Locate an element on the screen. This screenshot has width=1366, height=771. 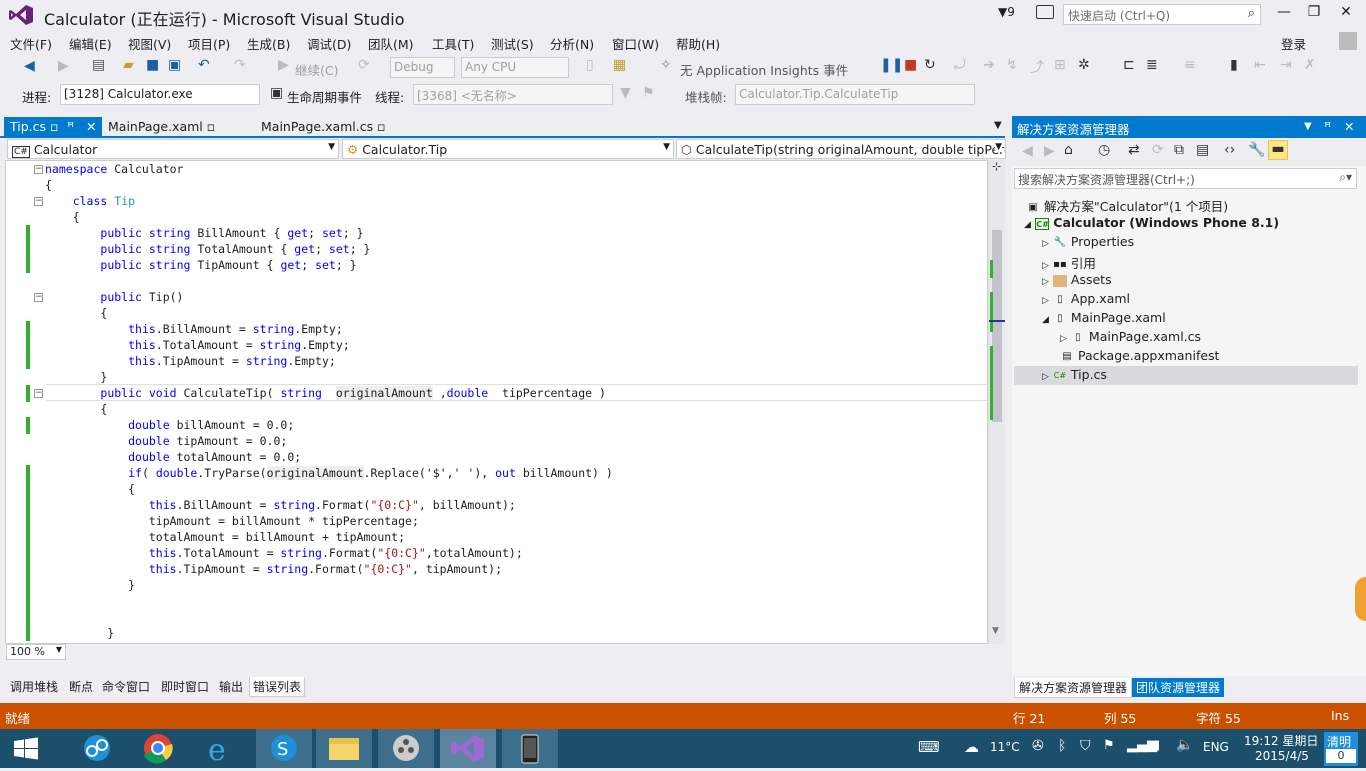
avatar is located at coordinates (1348, 41).